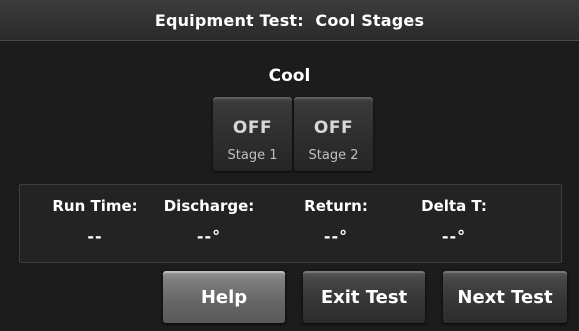 Image resolution: width=579 pixels, height=331 pixels. Describe the element at coordinates (454, 221) in the screenshot. I see `delta-t-readout: Delta T: --°` at that location.